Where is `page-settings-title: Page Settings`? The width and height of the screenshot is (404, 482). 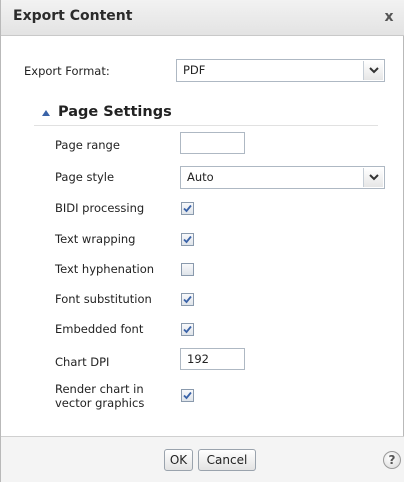 page-settings-title: Page Settings is located at coordinates (115, 112).